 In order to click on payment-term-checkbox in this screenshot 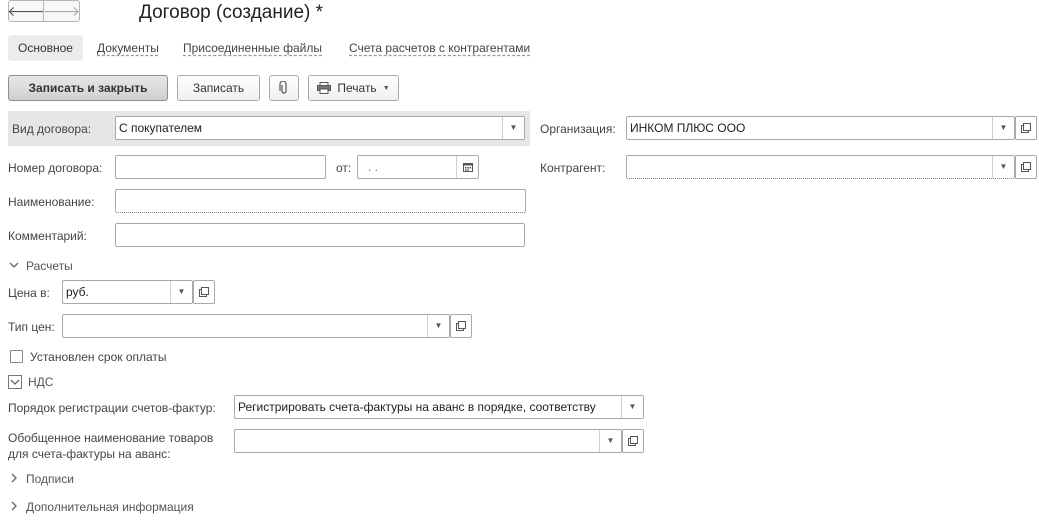, I will do `click(16, 356)`.